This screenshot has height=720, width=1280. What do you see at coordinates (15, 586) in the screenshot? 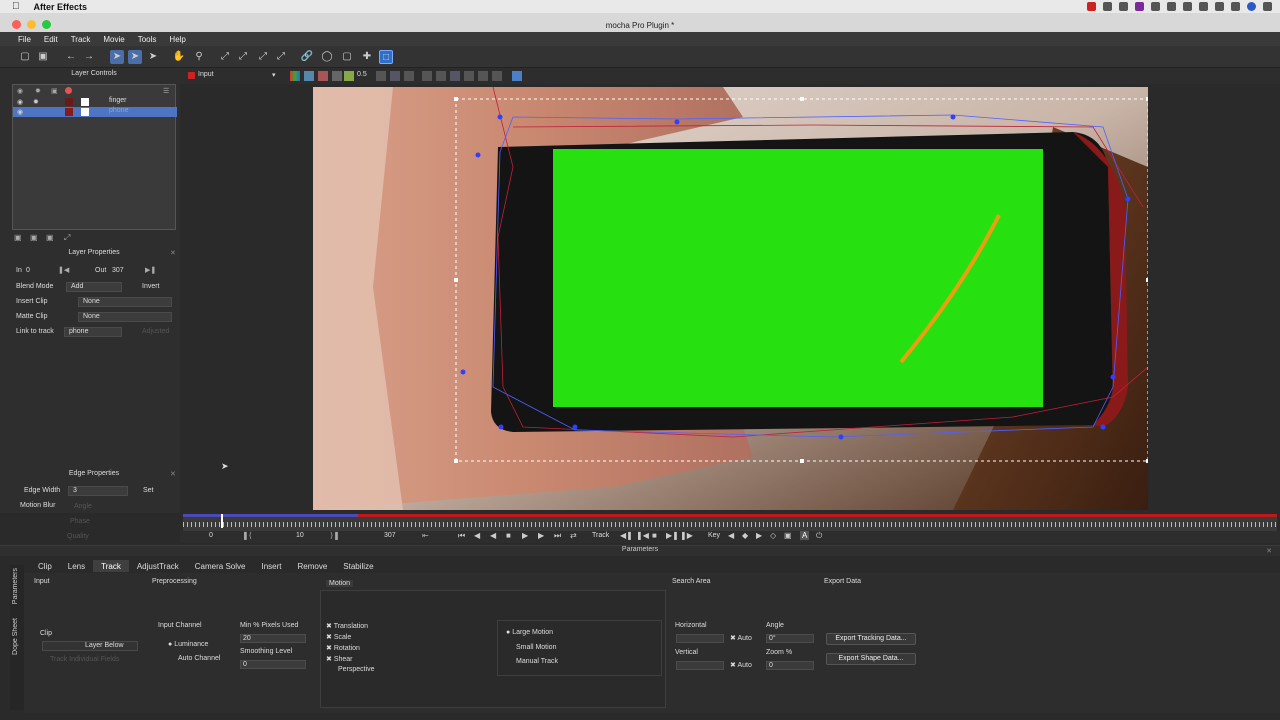
I see `tab-parameters: Parameters` at bounding box center [15, 586].